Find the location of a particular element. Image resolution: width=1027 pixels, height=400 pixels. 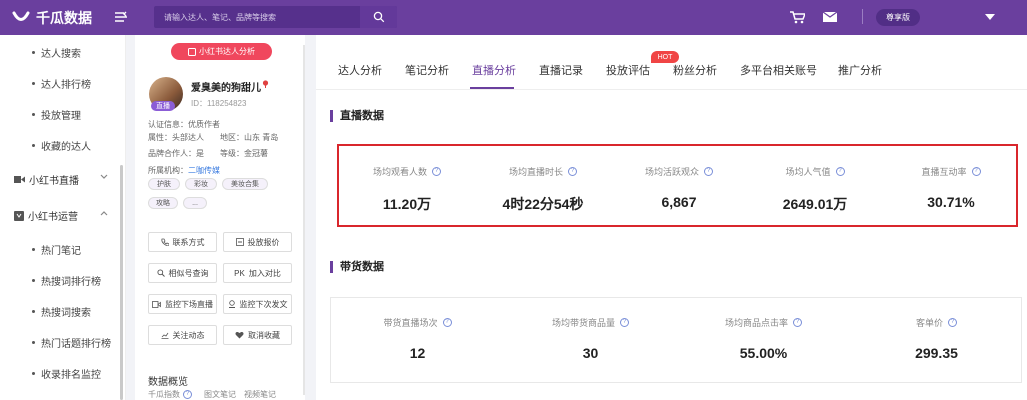

sidebar-item-hot-topics: 热门话题排行榜 is located at coordinates (60, 342).